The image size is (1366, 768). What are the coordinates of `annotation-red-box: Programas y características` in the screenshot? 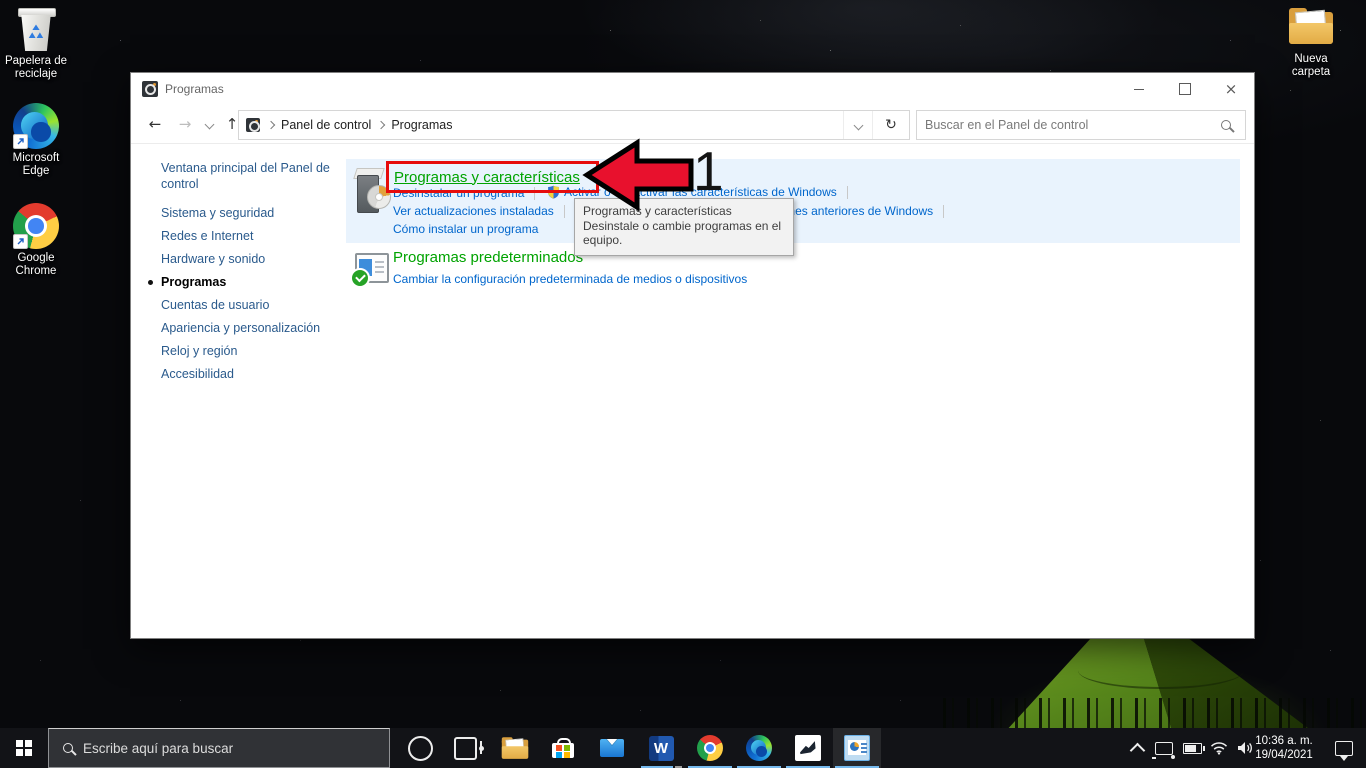 It's located at (492, 177).